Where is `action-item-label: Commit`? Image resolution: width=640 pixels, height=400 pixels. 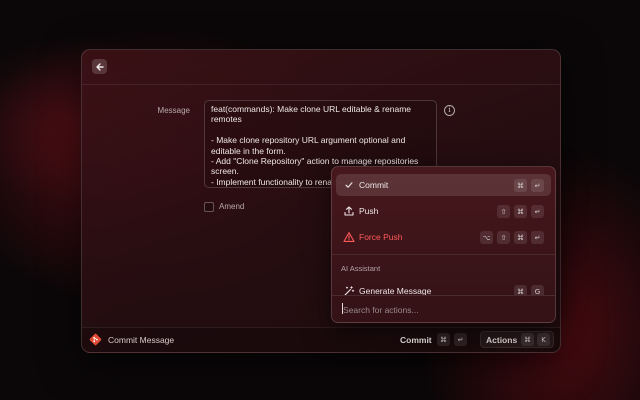 action-item-label: Commit is located at coordinates (374, 185).